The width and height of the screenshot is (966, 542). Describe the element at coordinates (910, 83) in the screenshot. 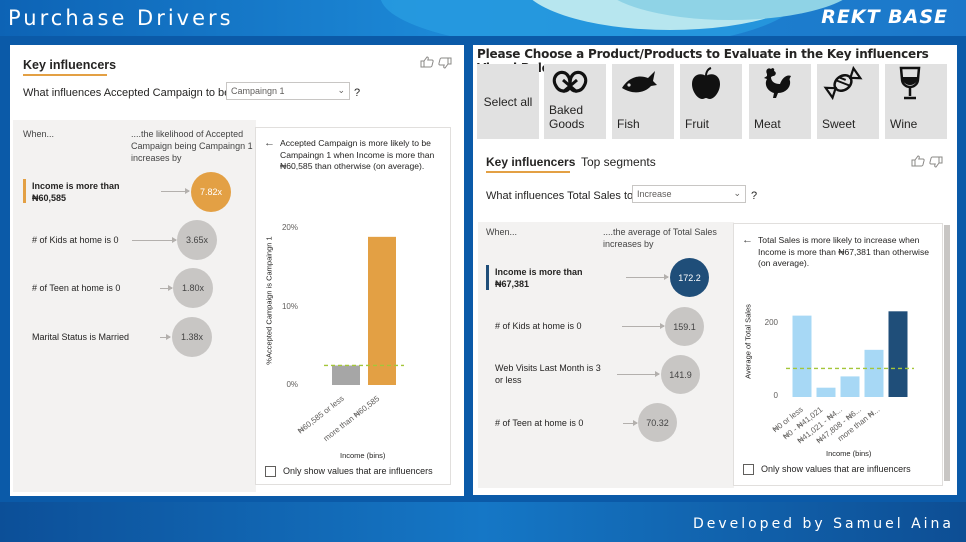

I see `wine-glass-icon` at that location.